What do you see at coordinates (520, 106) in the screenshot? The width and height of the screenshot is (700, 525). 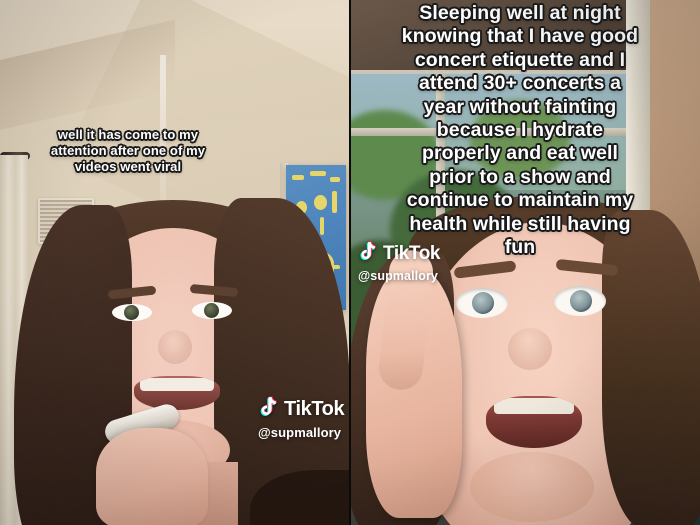 I see `caption-line: year without fainting` at bounding box center [520, 106].